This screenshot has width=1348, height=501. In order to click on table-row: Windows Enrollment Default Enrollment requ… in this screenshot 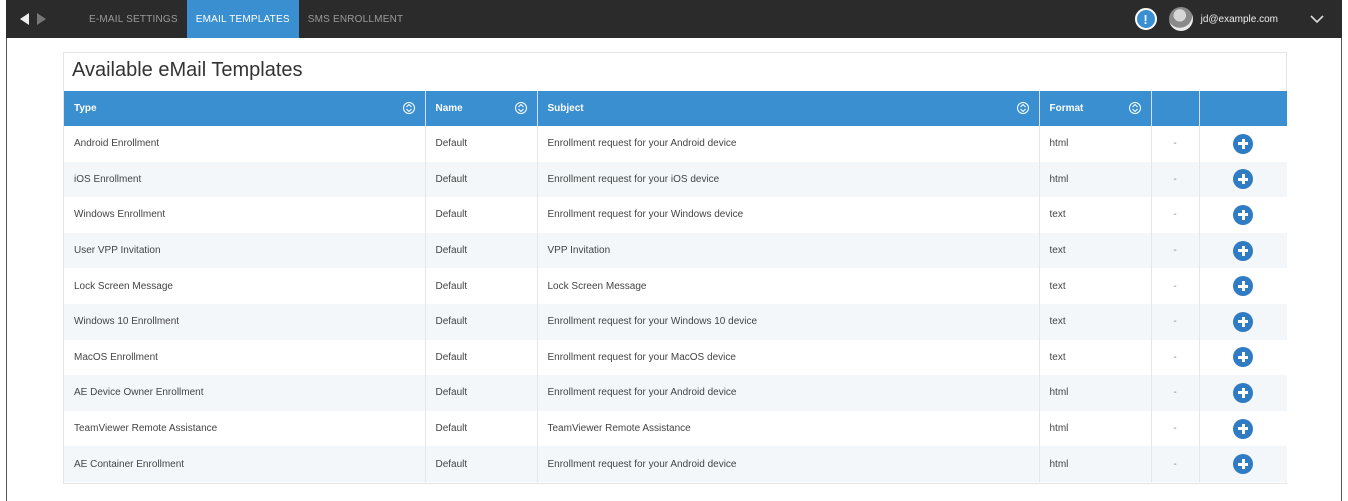, I will do `click(675, 215)`.